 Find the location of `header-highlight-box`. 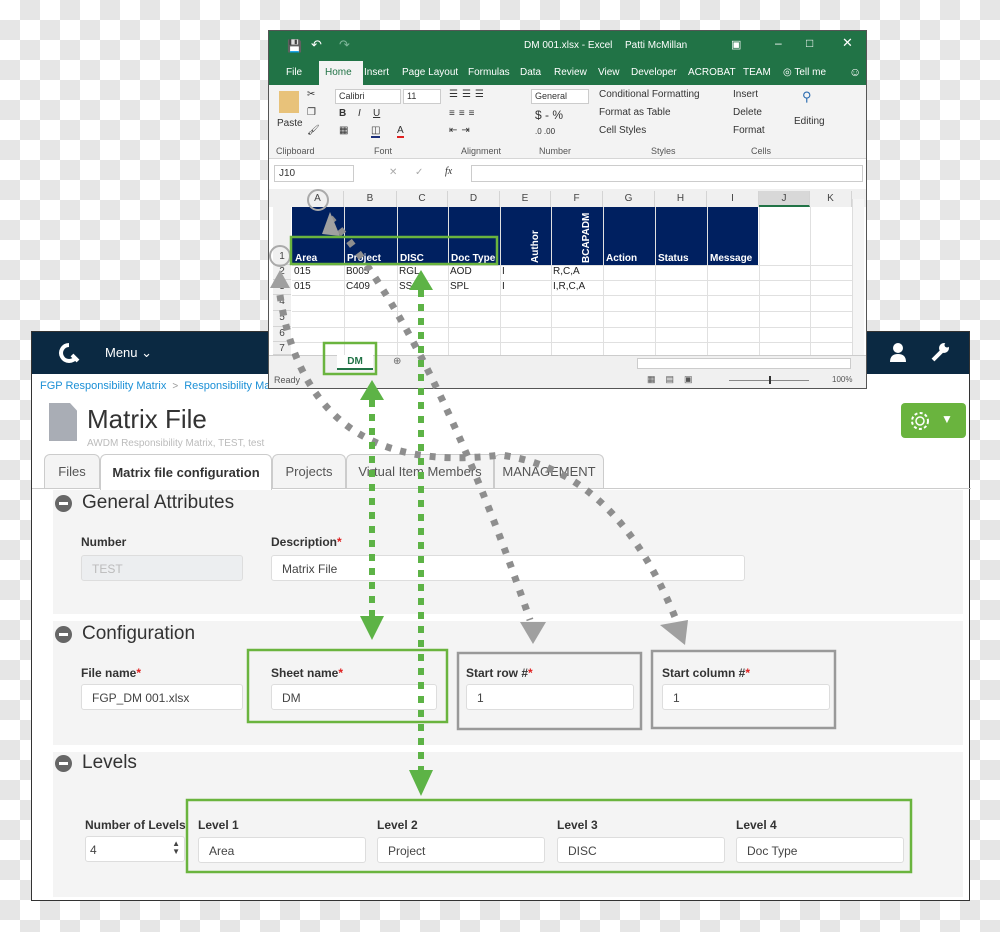

header-highlight-box is located at coordinates (394, 250).